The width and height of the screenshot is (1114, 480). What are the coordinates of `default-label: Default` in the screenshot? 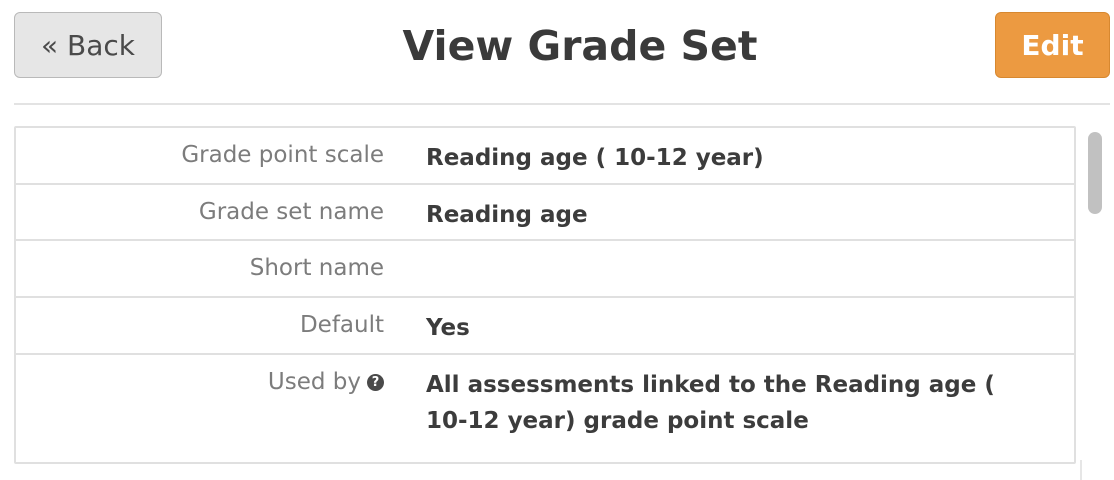 It's located at (342, 325).